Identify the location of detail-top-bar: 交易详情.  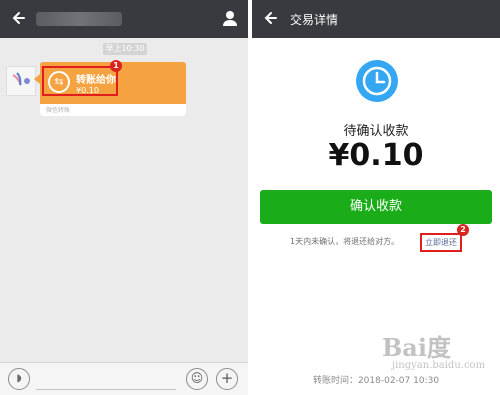
(376, 19).